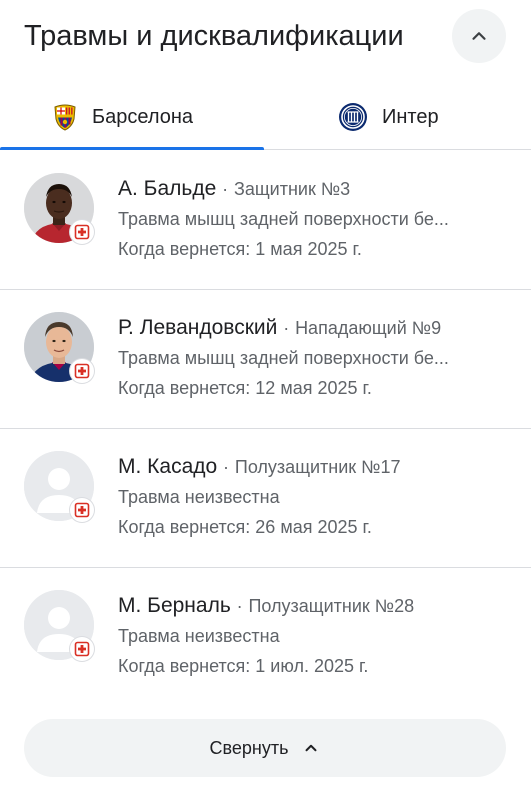 The image size is (531, 800). I want to click on return-date: Когда вернется: 1 июл. 2025 г., so click(243, 666).